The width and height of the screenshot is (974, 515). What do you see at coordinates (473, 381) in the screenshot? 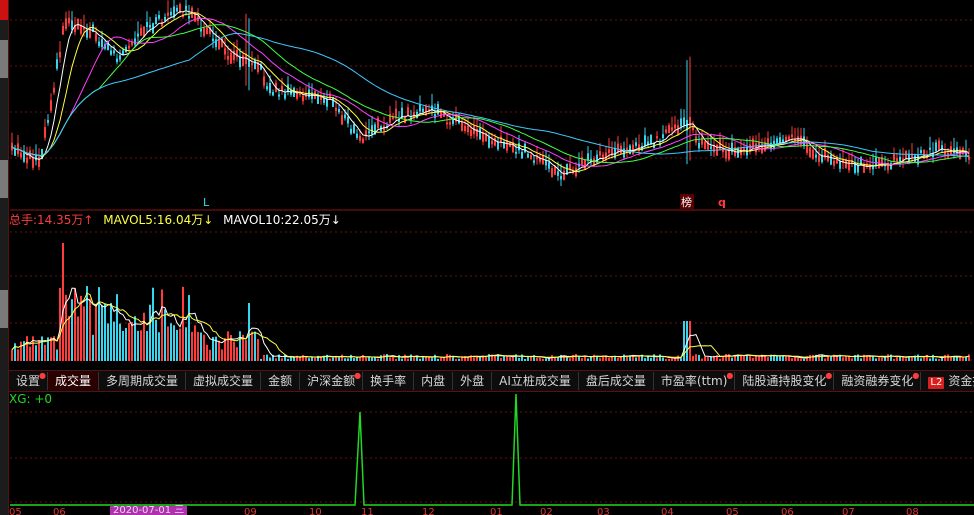
I see `tab-outer-volume: 外盘` at bounding box center [473, 381].